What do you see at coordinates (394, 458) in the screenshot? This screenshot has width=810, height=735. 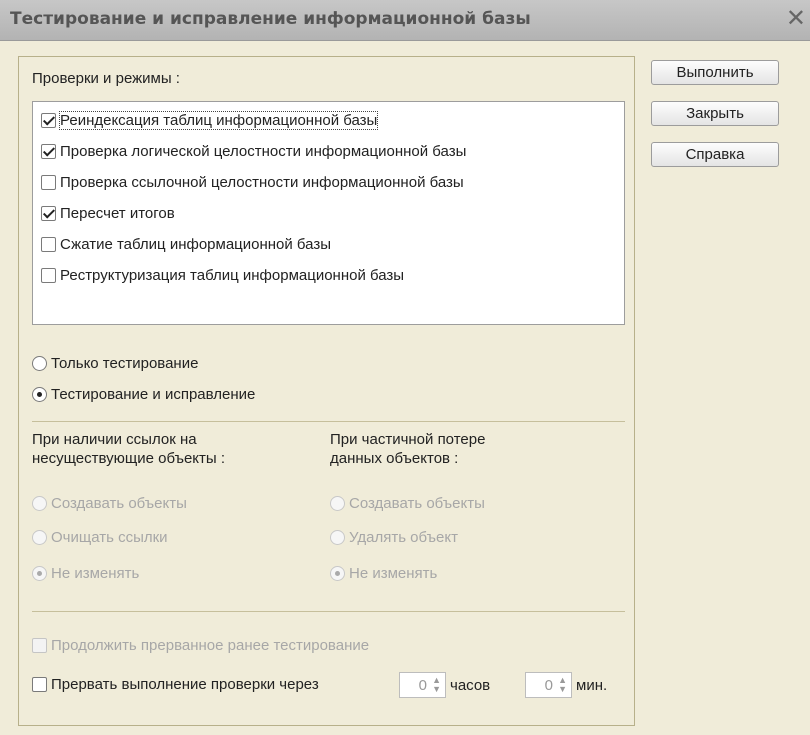 I see `partial-loss-label-line2: данных объектов :` at bounding box center [394, 458].